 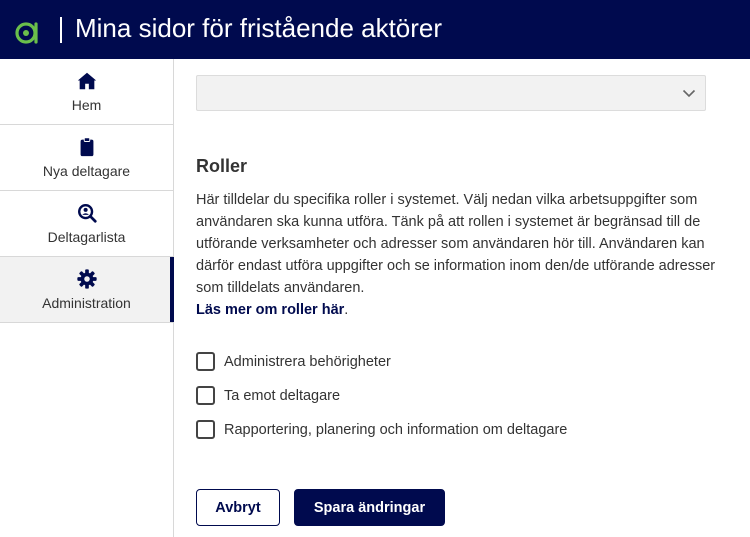 What do you see at coordinates (86, 224) in the screenshot?
I see `sidebar-item-deltagarlista: Deltagarlista` at bounding box center [86, 224].